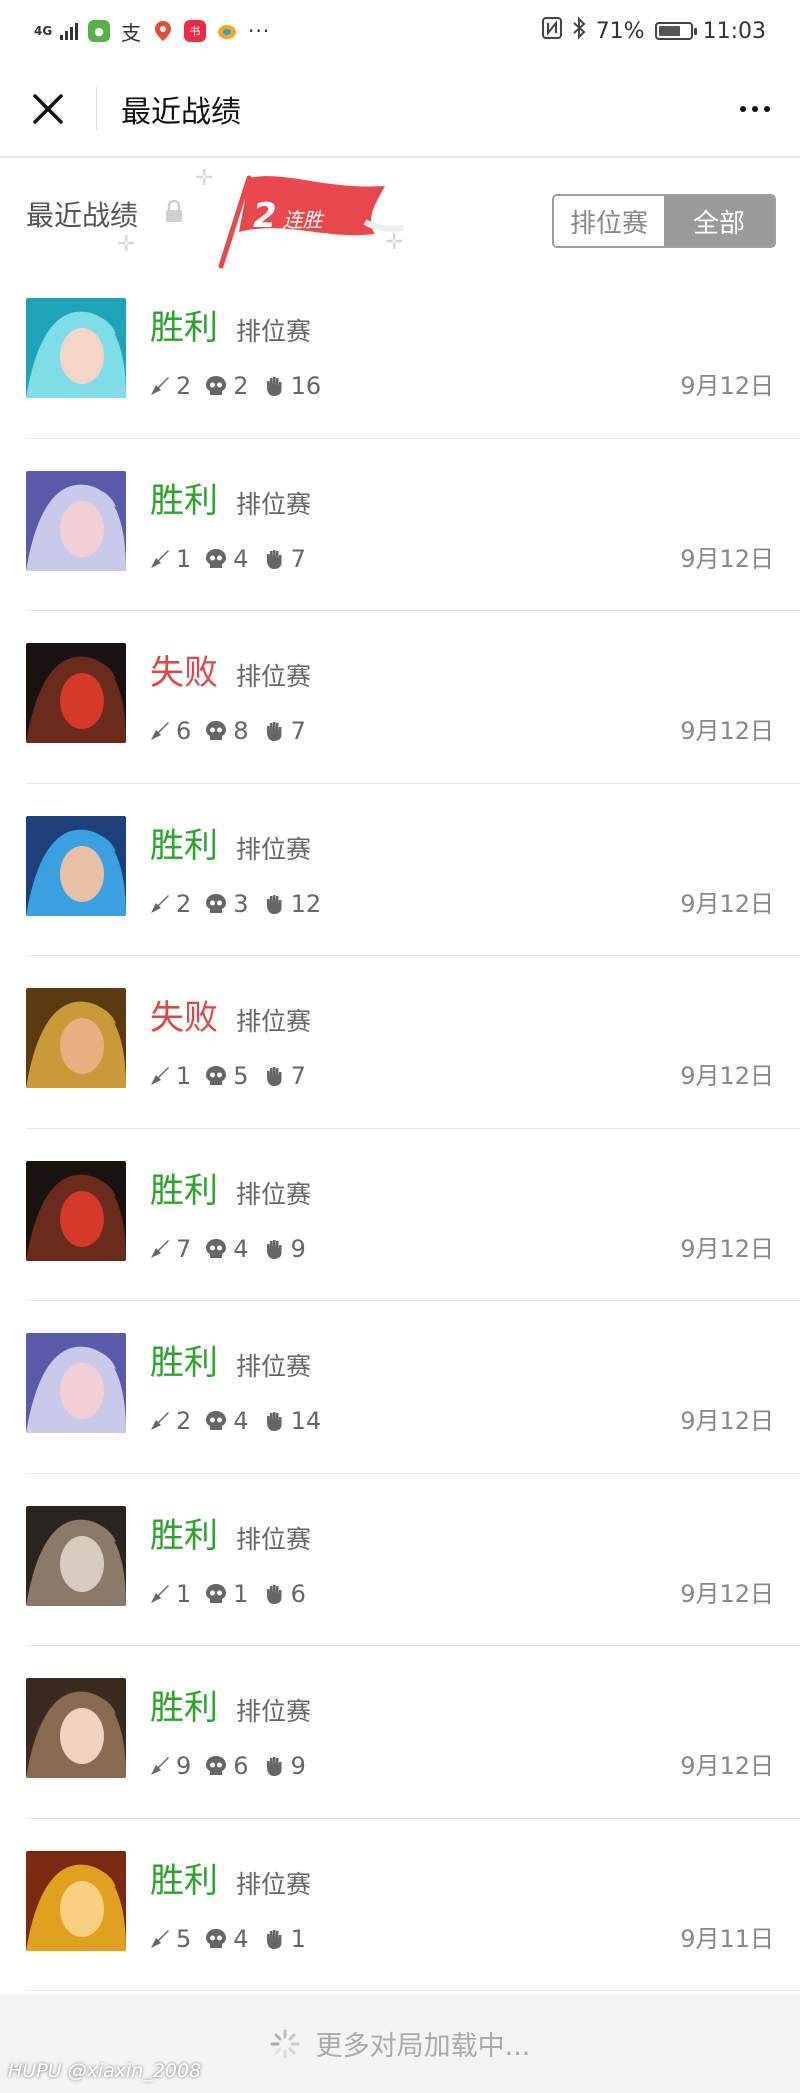 The width and height of the screenshot is (800, 2093). I want to click on kills-count: 7, so click(184, 1248).